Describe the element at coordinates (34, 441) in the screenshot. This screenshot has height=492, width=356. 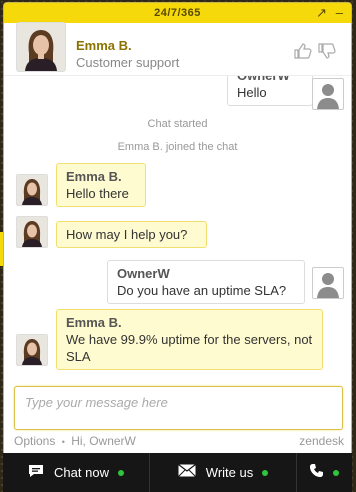
I see `options-link: Options` at that location.